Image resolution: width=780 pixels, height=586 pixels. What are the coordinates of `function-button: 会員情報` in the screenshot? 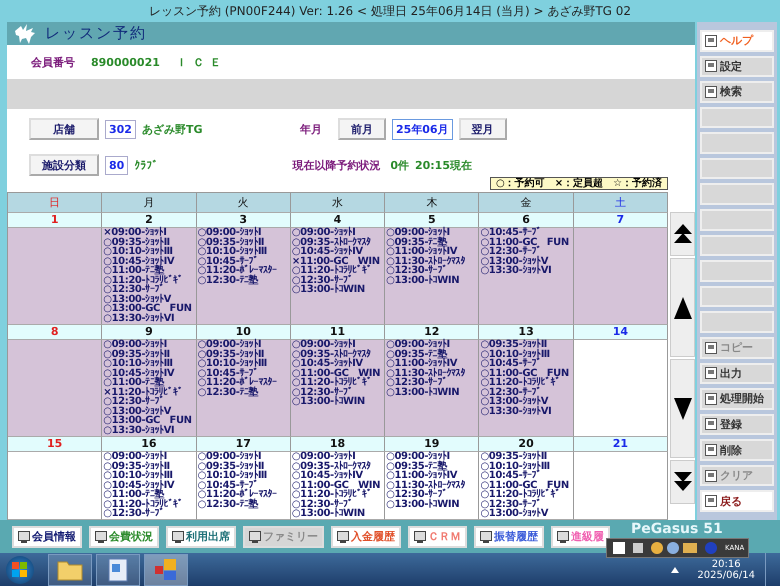 It's located at (47, 537).